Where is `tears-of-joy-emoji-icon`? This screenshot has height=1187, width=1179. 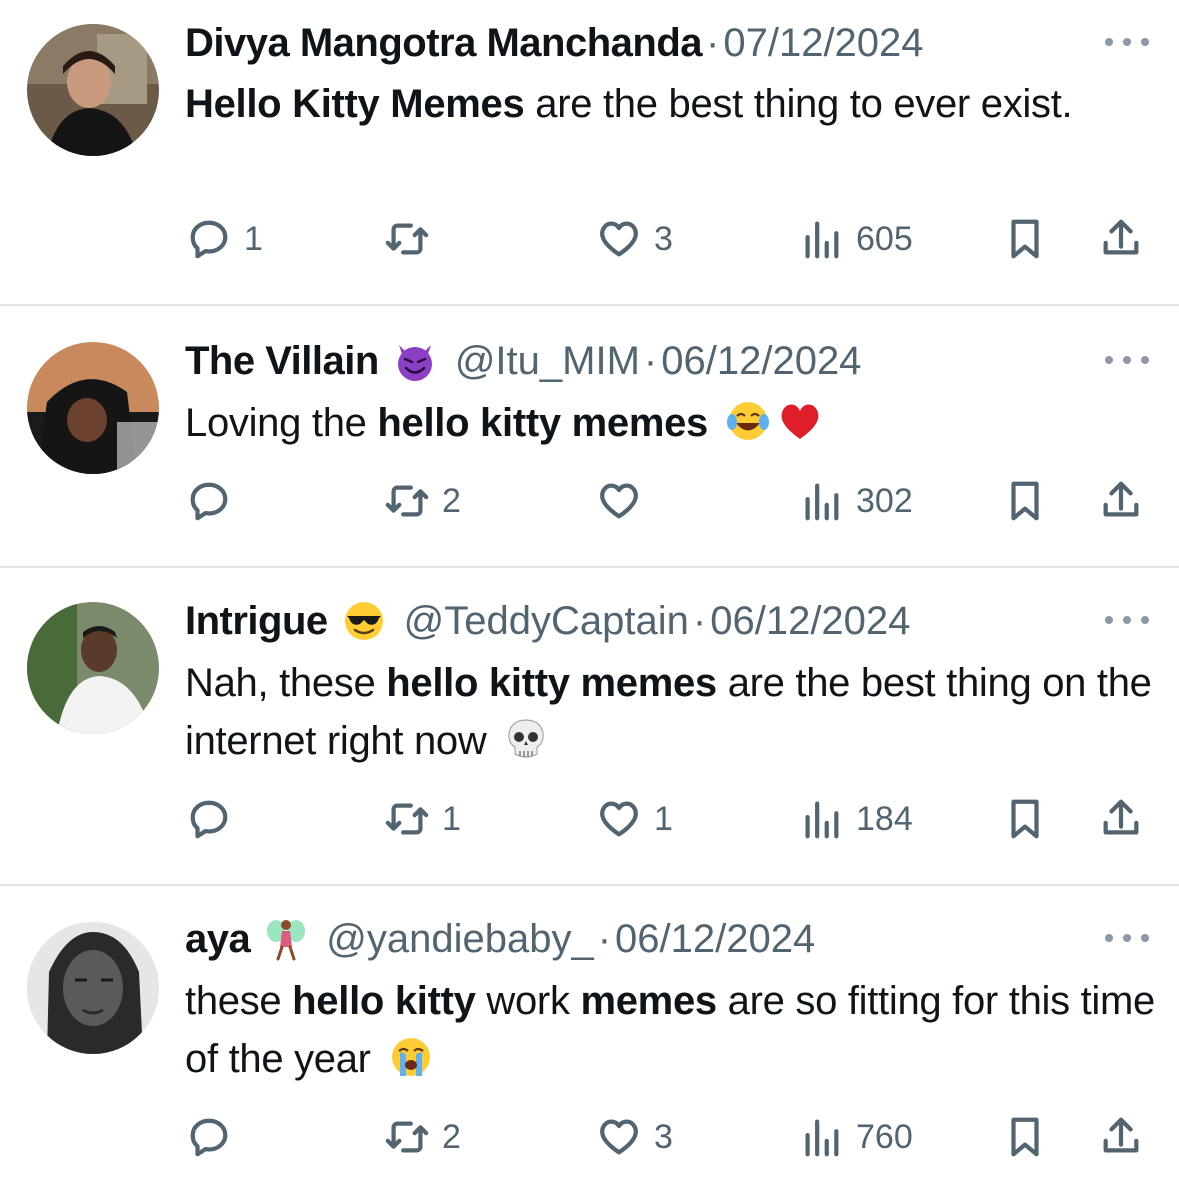
tears-of-joy-emoji-icon is located at coordinates (747, 421).